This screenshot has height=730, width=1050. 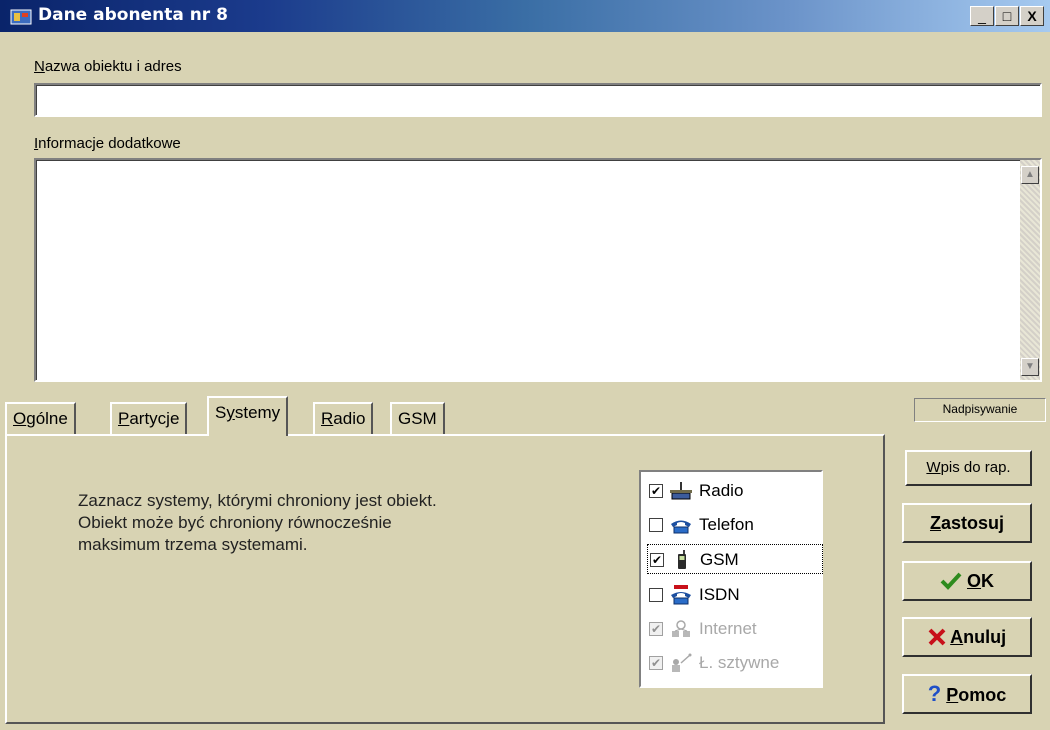 I want to click on app-icon, so click(x=21, y=17).